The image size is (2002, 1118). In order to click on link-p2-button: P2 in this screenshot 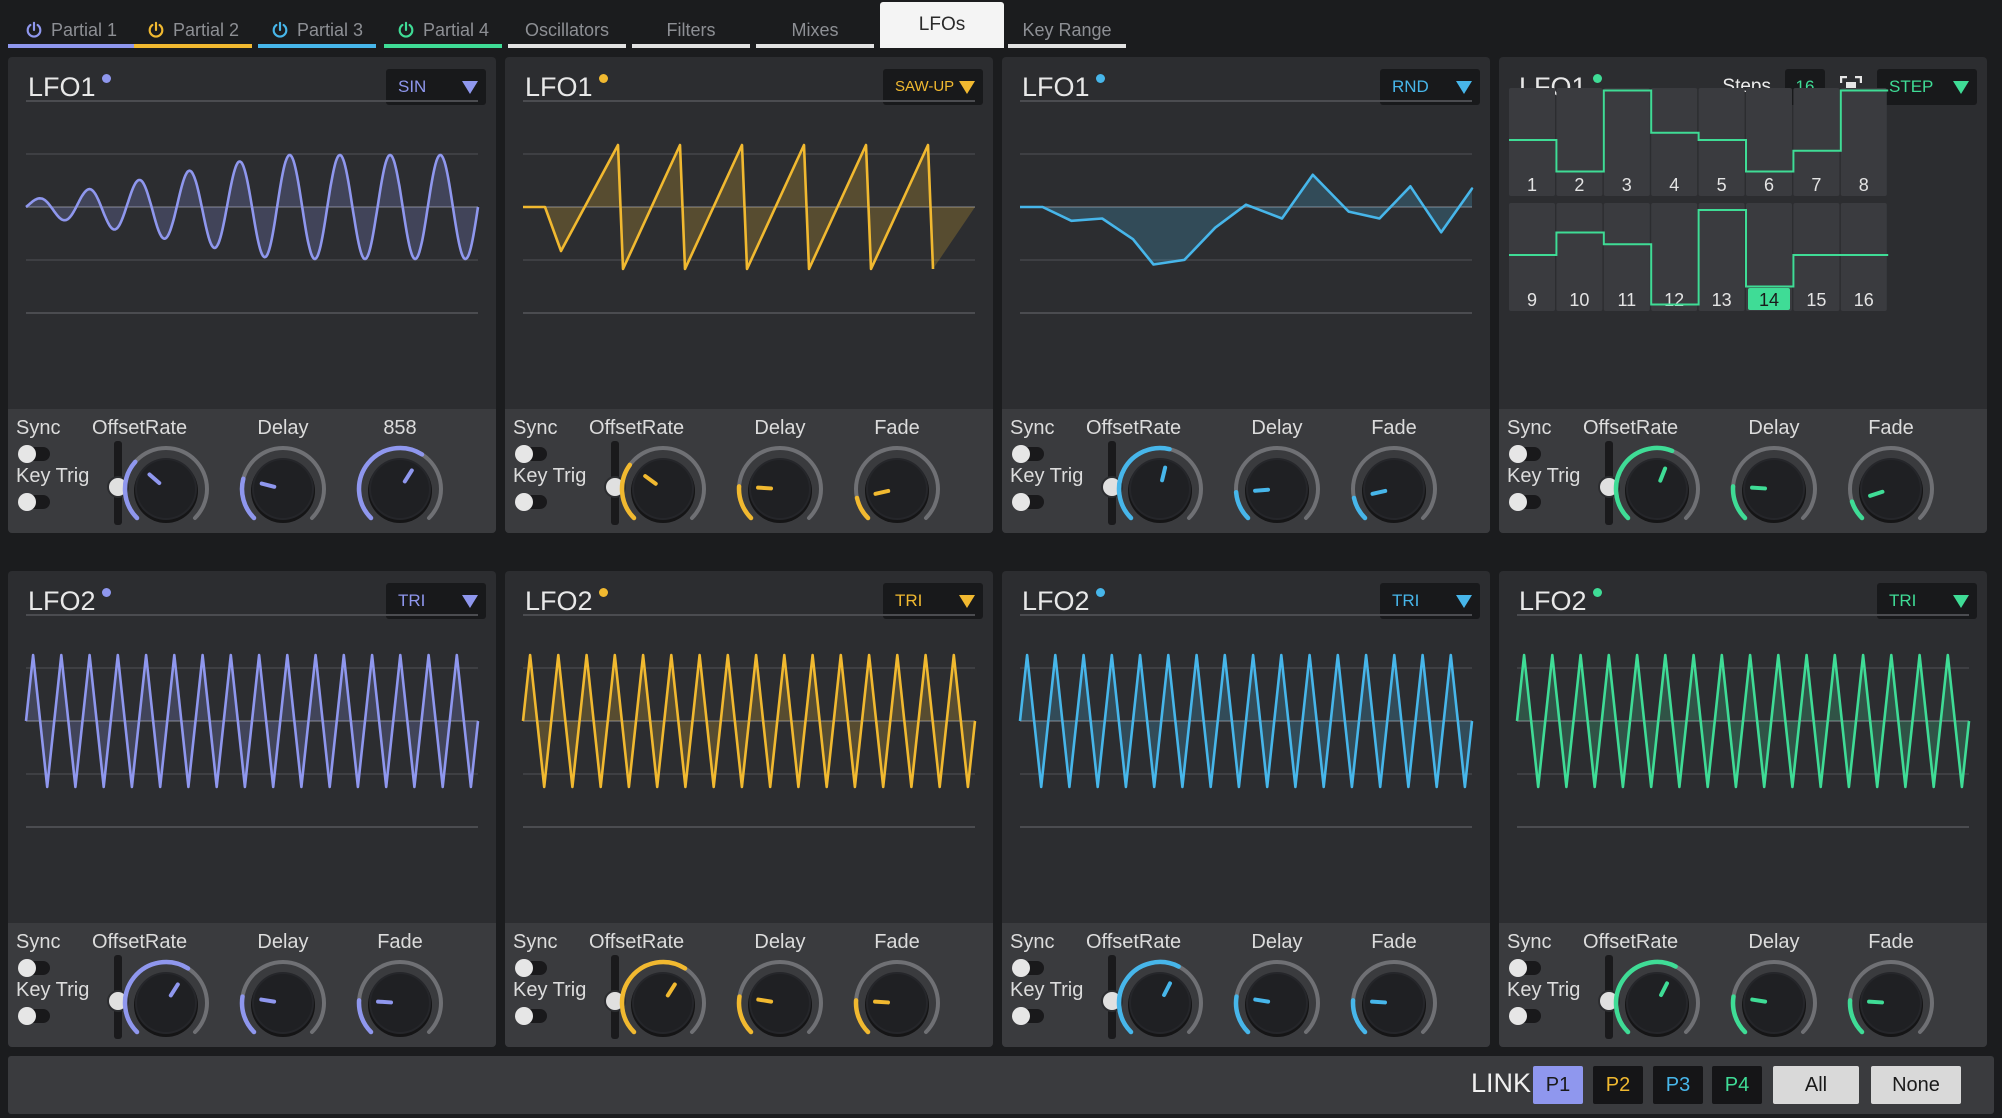, I will do `click(1618, 1085)`.